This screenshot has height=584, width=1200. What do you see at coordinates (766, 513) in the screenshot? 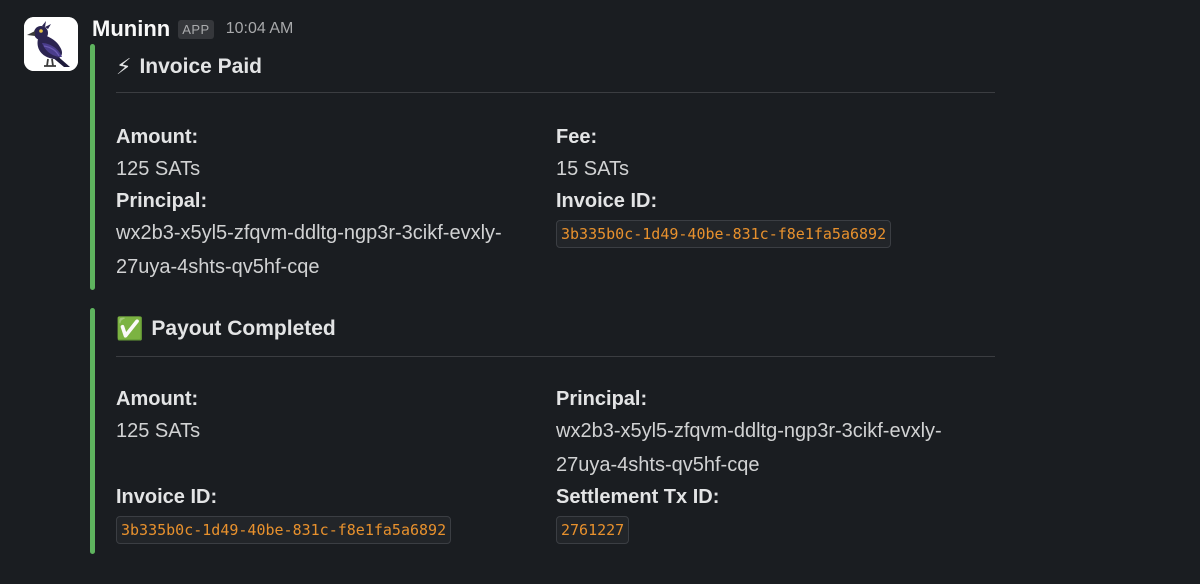
I see `field-settlement-tx-id: Settlement Tx ID: 2761227` at bounding box center [766, 513].